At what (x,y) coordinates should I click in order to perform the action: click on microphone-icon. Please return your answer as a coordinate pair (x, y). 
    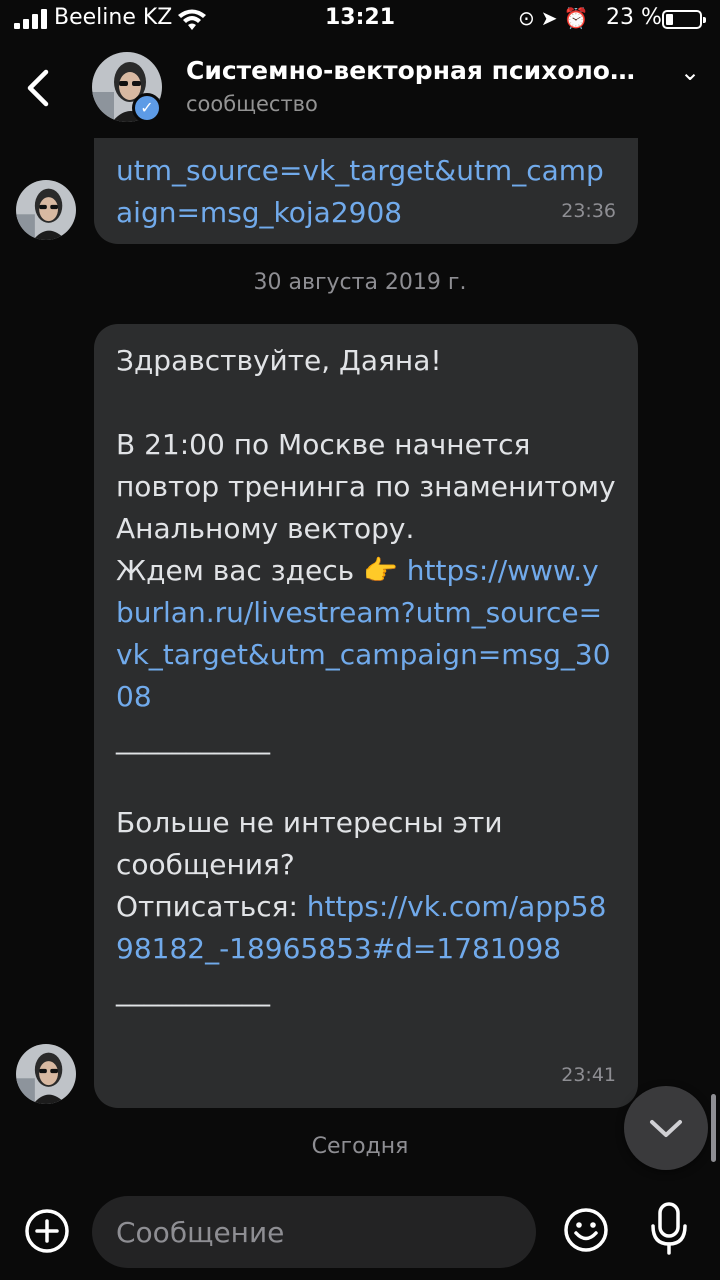
    Looking at the image, I should click on (669, 1229).